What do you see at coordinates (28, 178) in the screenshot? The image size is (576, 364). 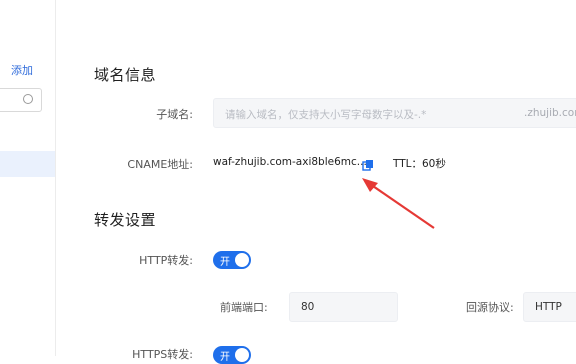 I see `sidebar: 添加` at bounding box center [28, 178].